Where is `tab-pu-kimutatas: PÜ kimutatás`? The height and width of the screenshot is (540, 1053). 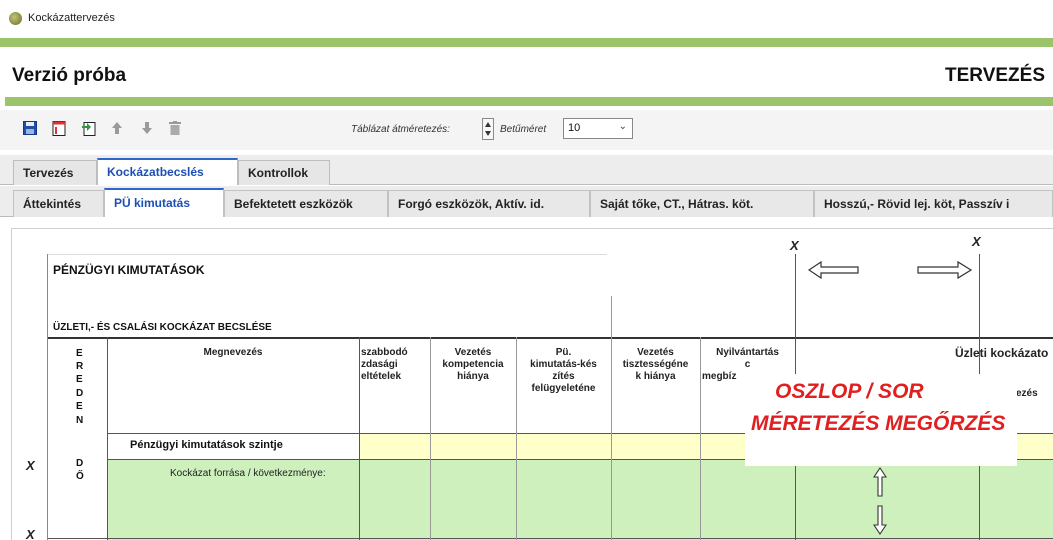
tab-pu-kimutatas: PÜ kimutatás is located at coordinates (164, 202).